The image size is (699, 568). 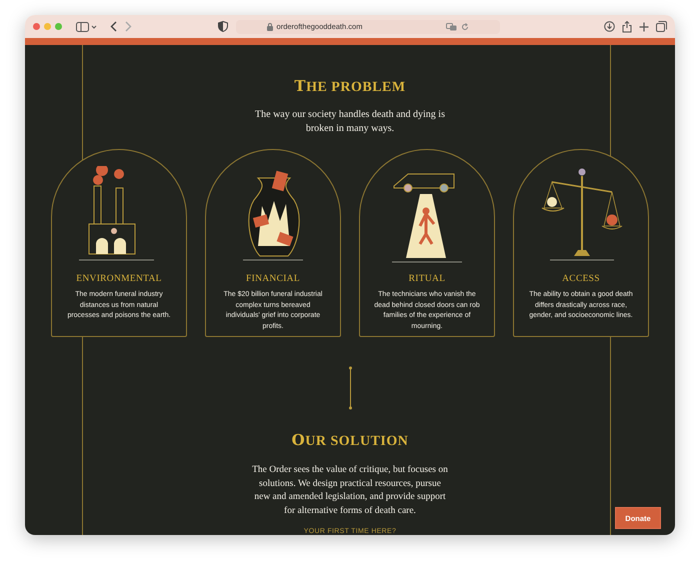 I want to click on download-icon, so click(x=609, y=26).